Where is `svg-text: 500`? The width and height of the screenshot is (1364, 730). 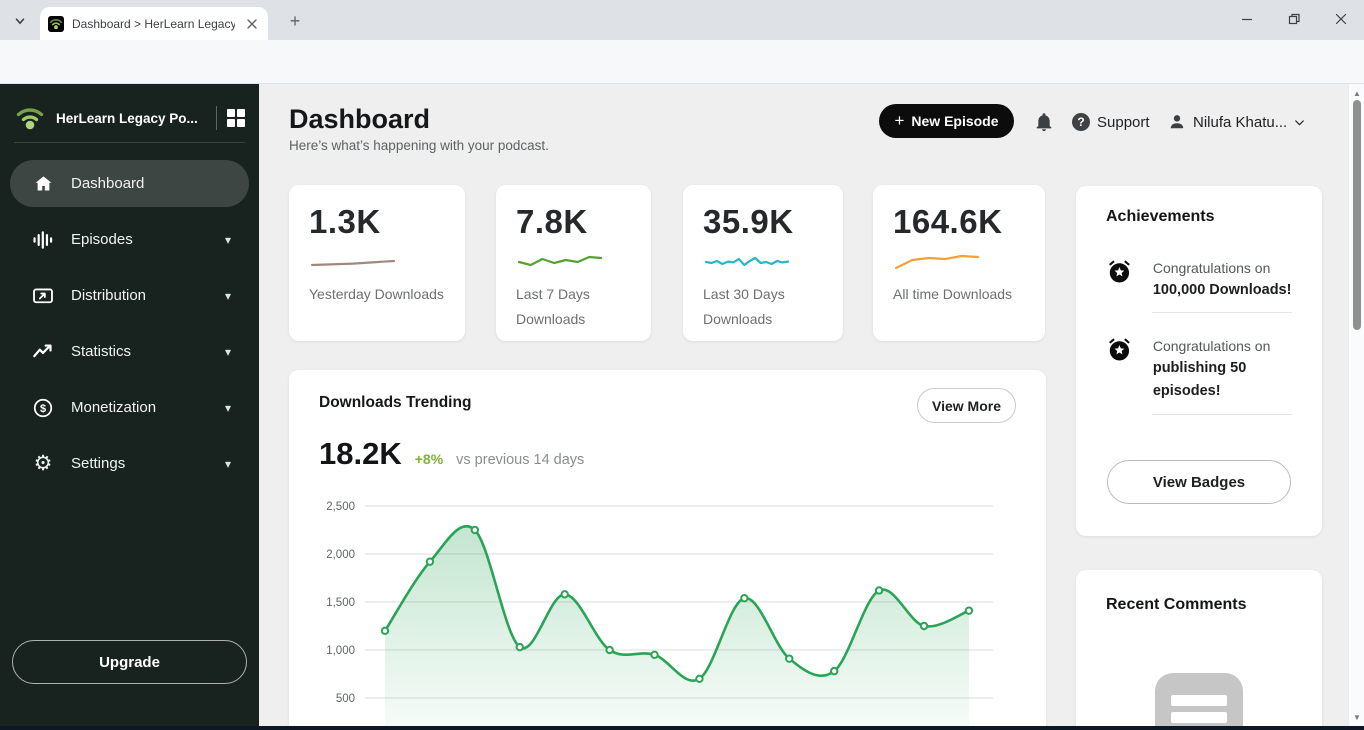 svg-text: 500 is located at coordinates (345, 699).